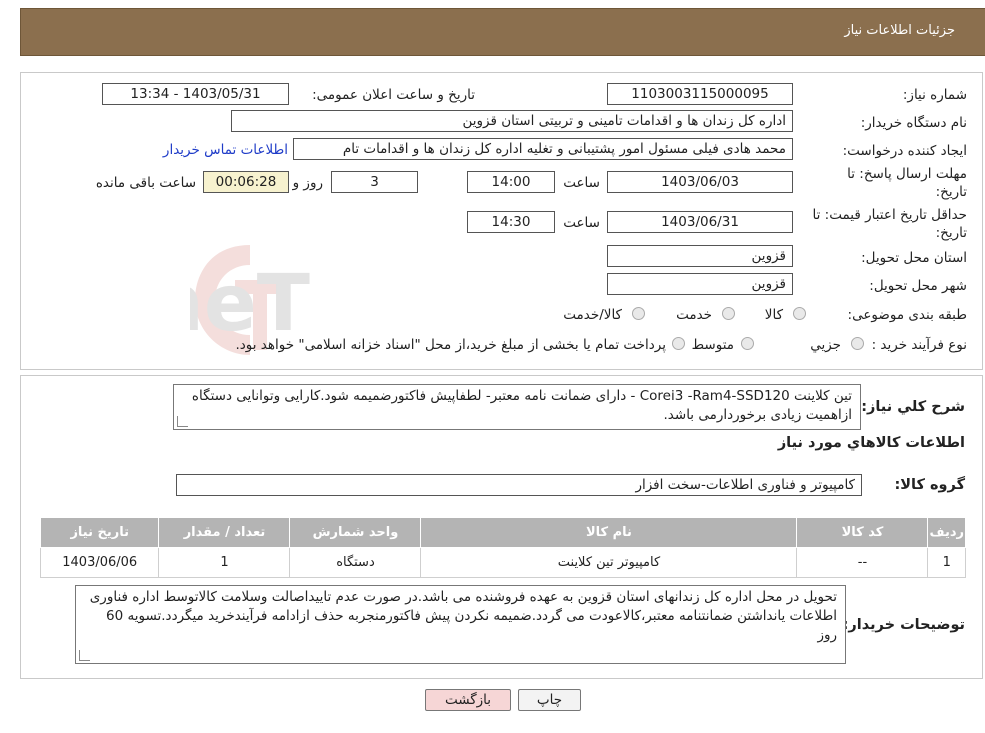 This screenshot has width=985, height=733. I want to click on buyer-label: نام دستگاه خریدار:, so click(913, 123).